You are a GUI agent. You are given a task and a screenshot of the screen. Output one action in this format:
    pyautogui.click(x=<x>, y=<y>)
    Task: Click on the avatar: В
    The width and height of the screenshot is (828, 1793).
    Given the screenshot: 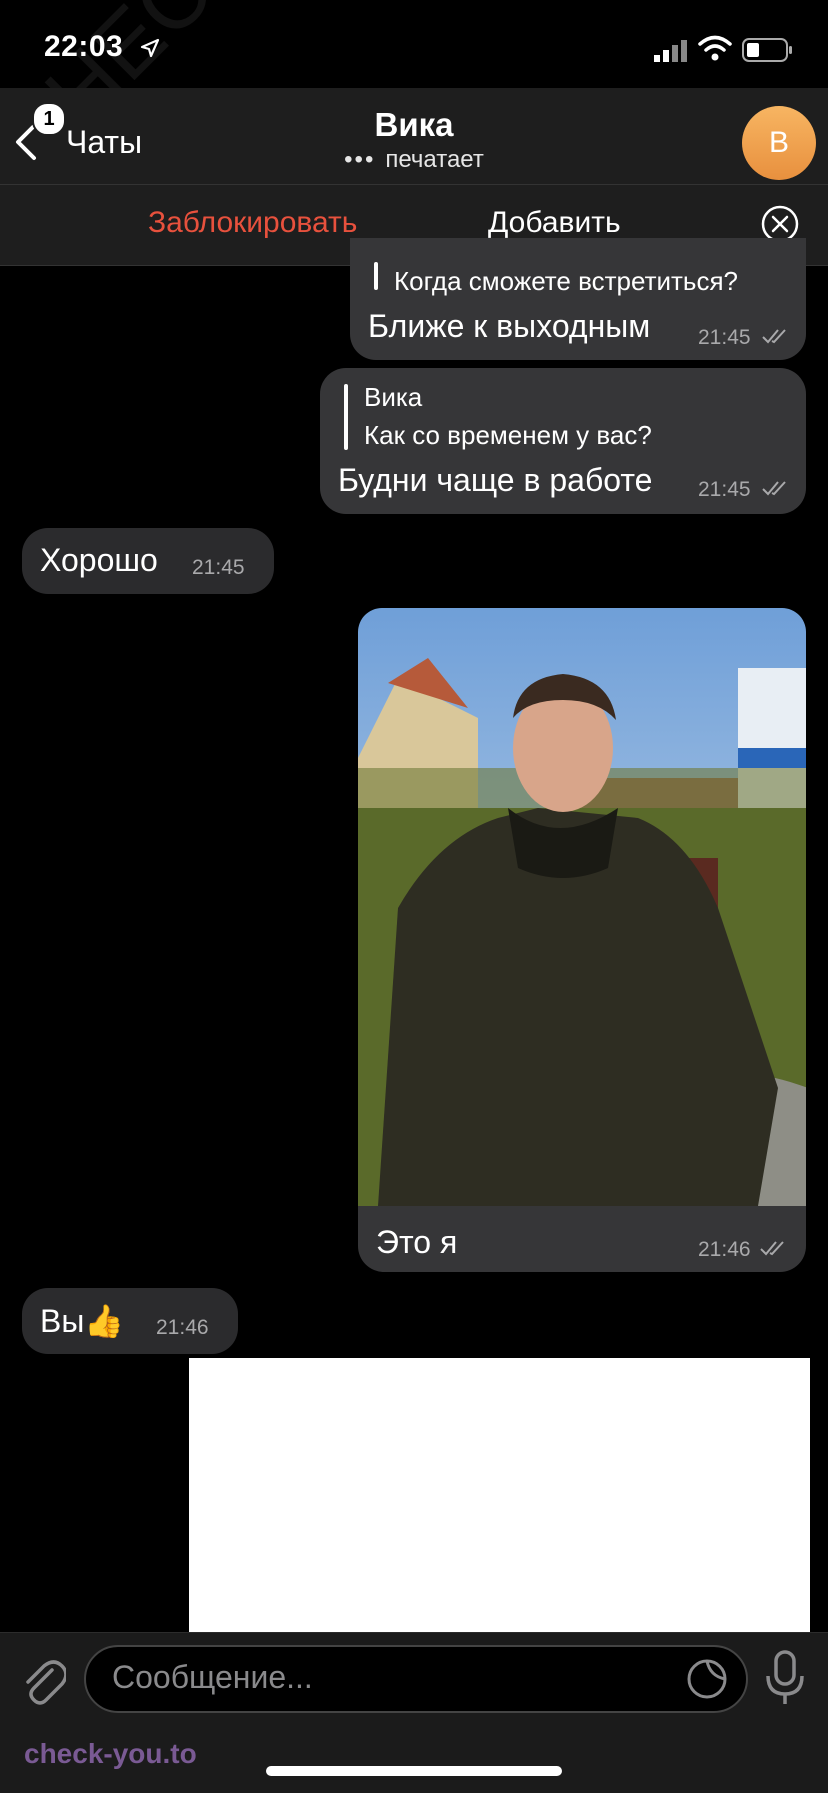 What is the action you would take?
    pyautogui.click(x=779, y=143)
    